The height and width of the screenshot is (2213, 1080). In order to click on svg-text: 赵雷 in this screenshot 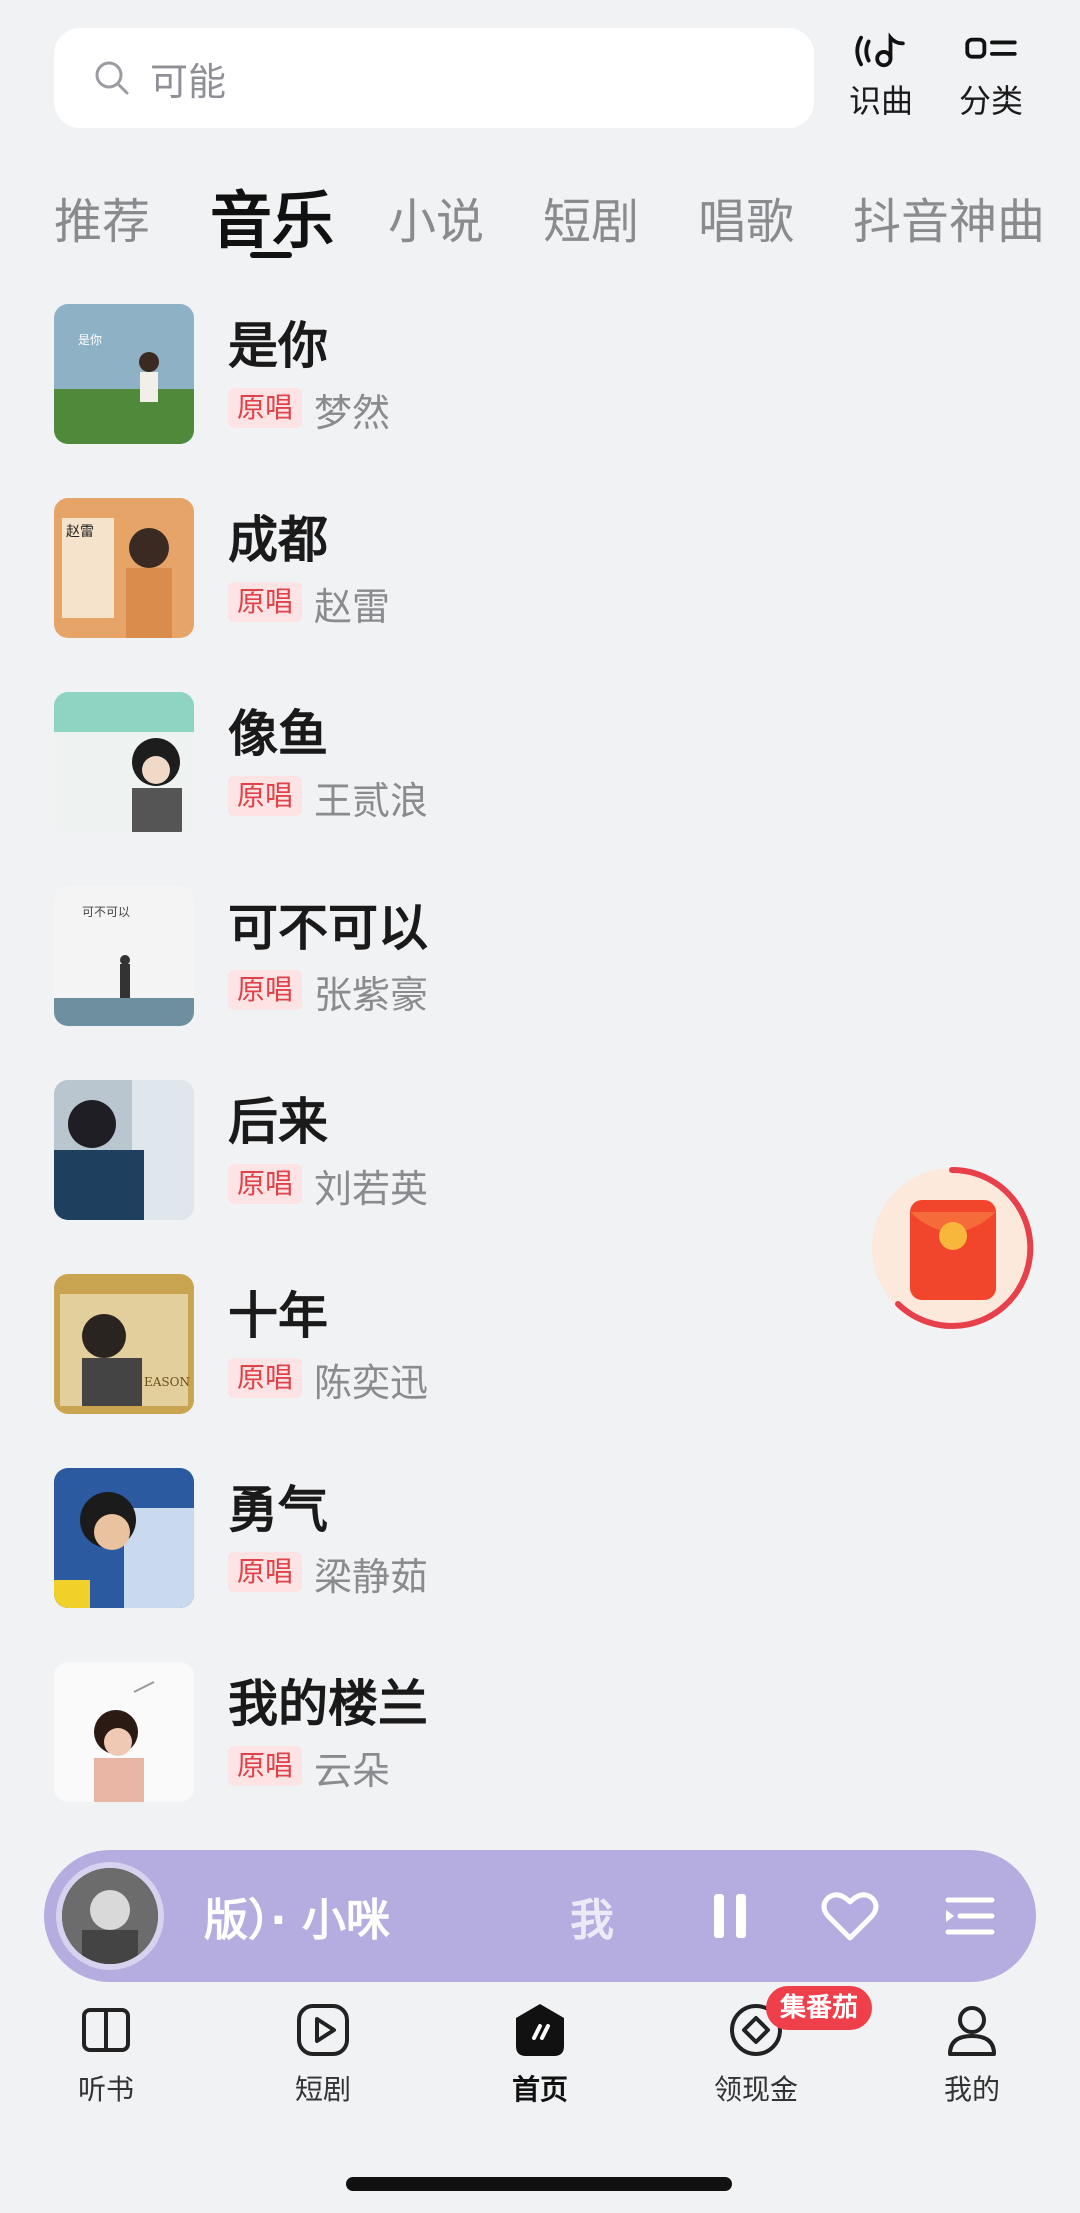, I will do `click(80, 532)`.